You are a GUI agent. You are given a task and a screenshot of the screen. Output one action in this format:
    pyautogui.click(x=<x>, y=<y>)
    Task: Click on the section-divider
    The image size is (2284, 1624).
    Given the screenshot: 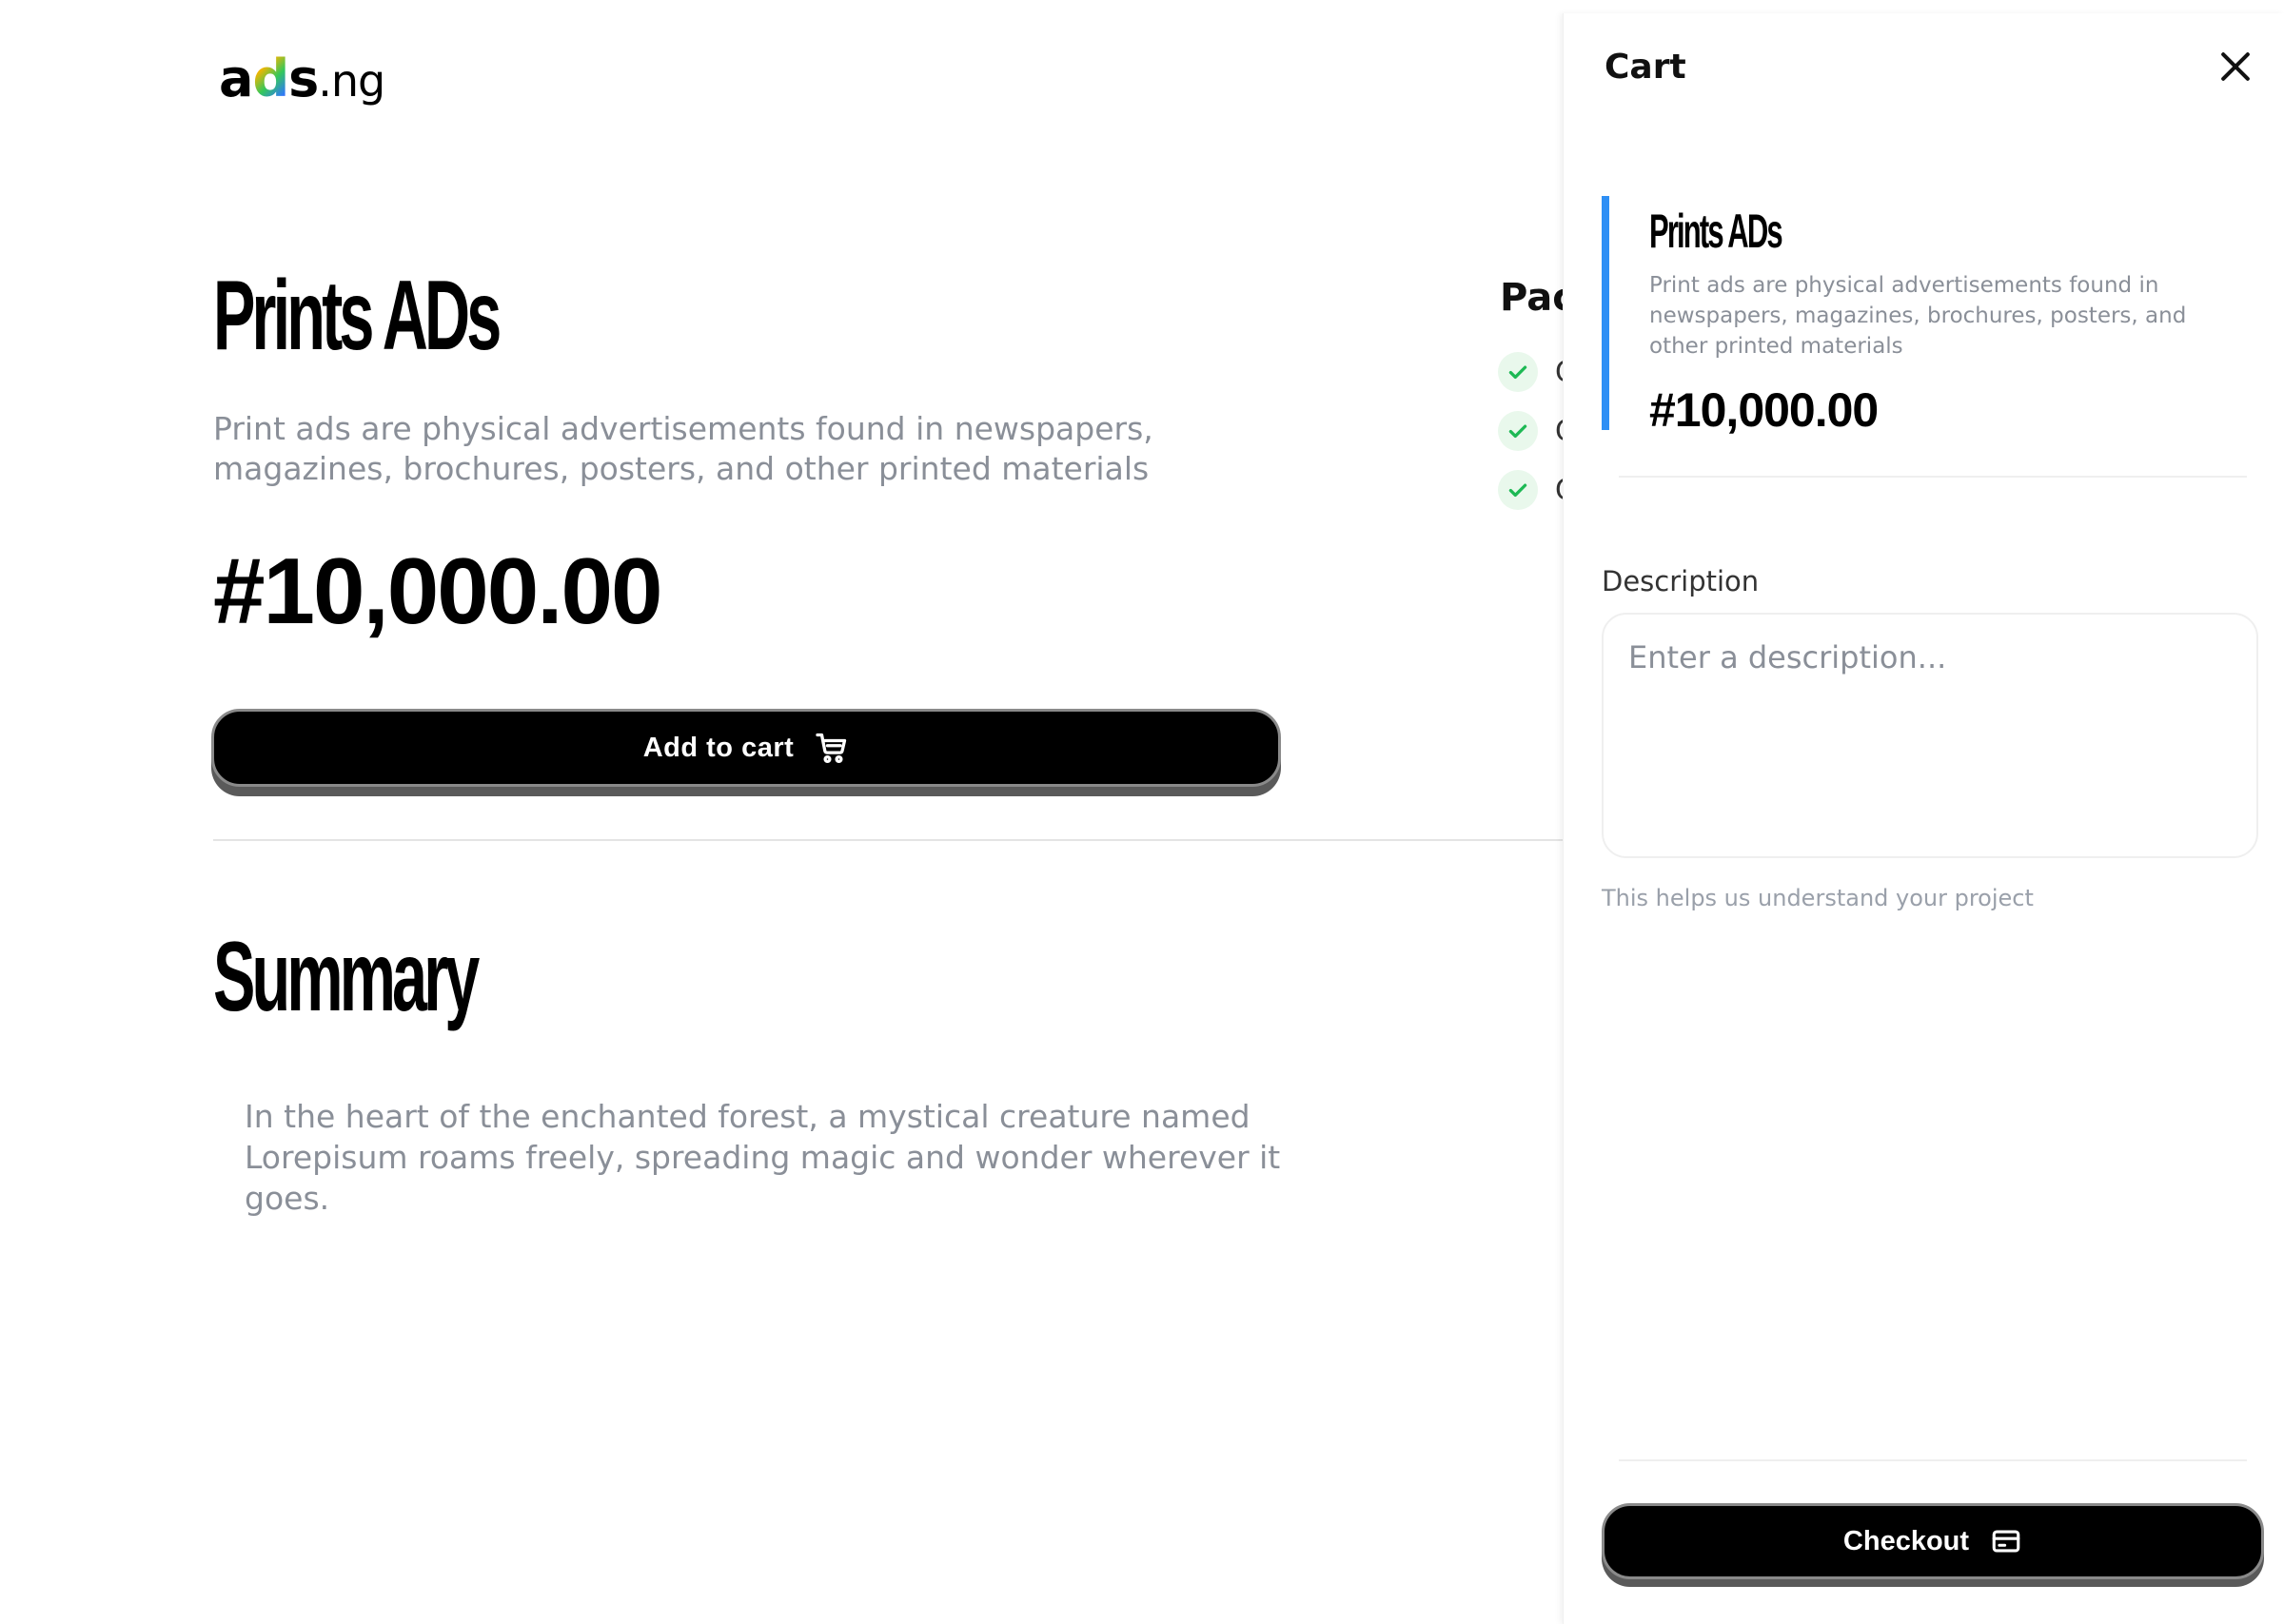 What is the action you would take?
    pyautogui.click(x=889, y=840)
    